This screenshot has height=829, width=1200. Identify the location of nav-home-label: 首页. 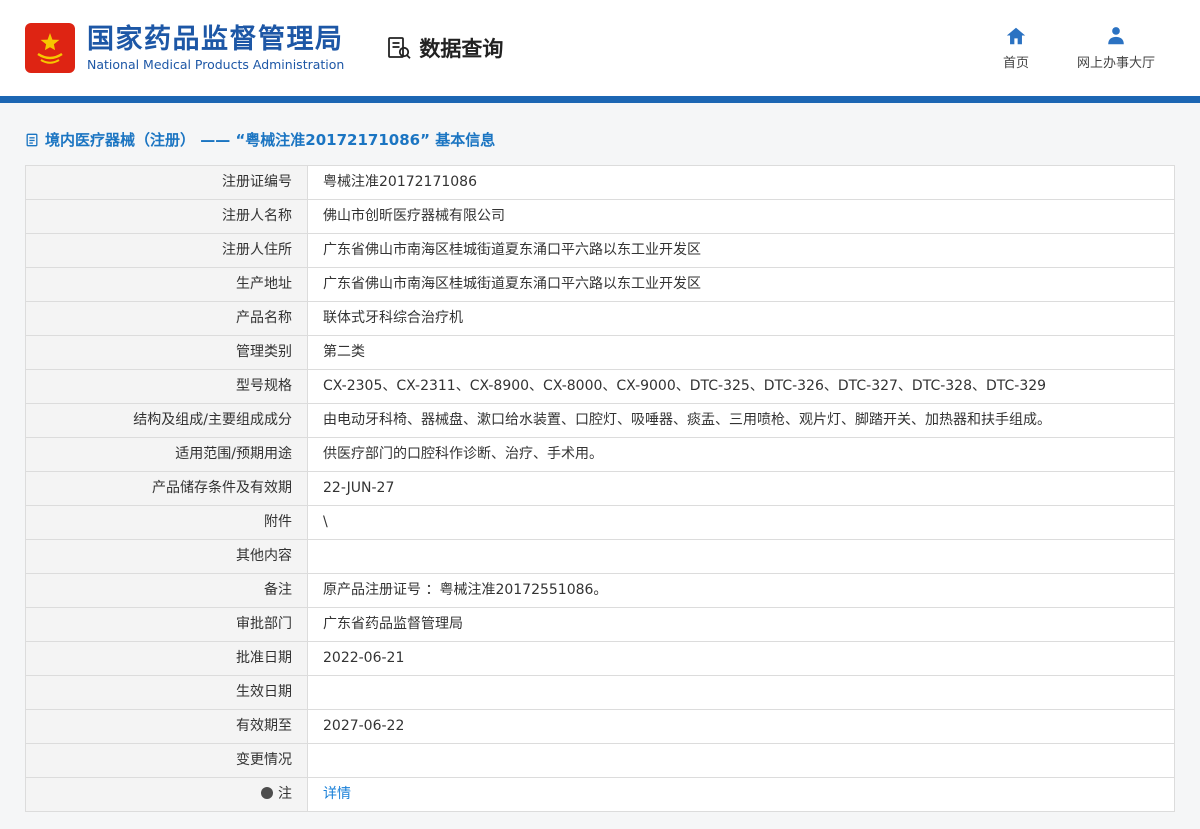
(1015, 63).